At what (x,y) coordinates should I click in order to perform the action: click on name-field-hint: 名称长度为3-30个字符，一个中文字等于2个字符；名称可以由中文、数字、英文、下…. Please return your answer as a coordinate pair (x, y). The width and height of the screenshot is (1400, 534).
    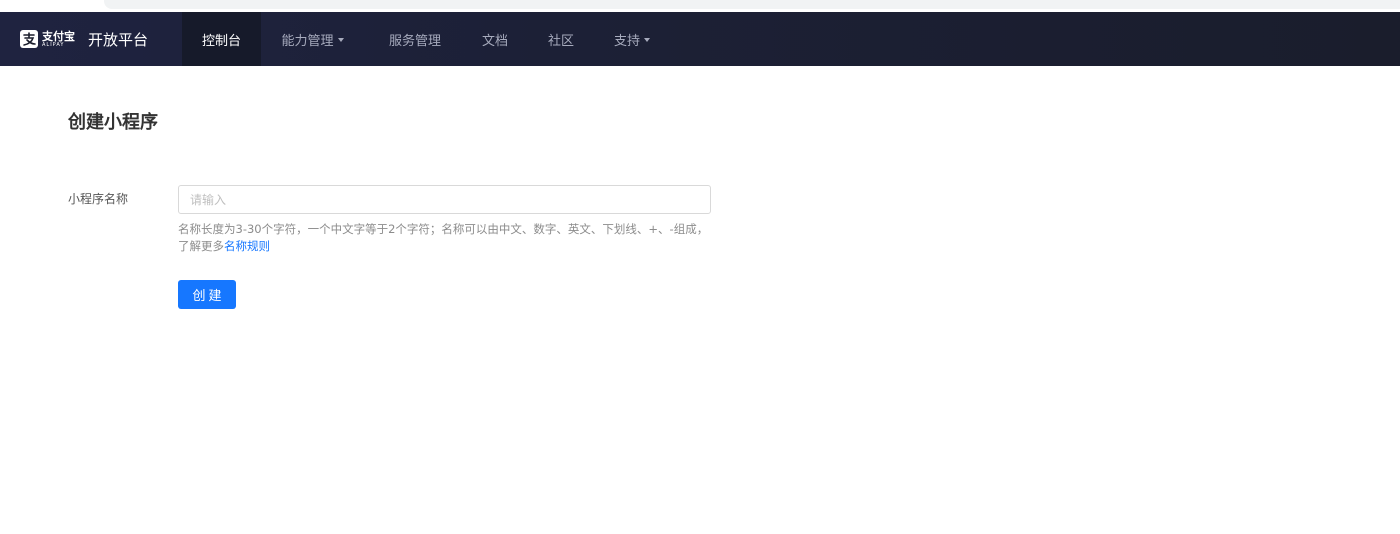
    Looking at the image, I should click on (448, 238).